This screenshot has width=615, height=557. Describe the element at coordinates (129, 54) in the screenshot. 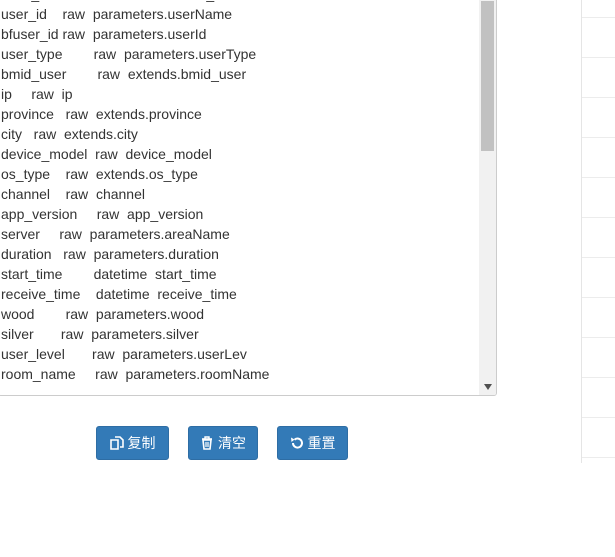

I see `mapping-line: user_type raw parameters.userType` at that location.